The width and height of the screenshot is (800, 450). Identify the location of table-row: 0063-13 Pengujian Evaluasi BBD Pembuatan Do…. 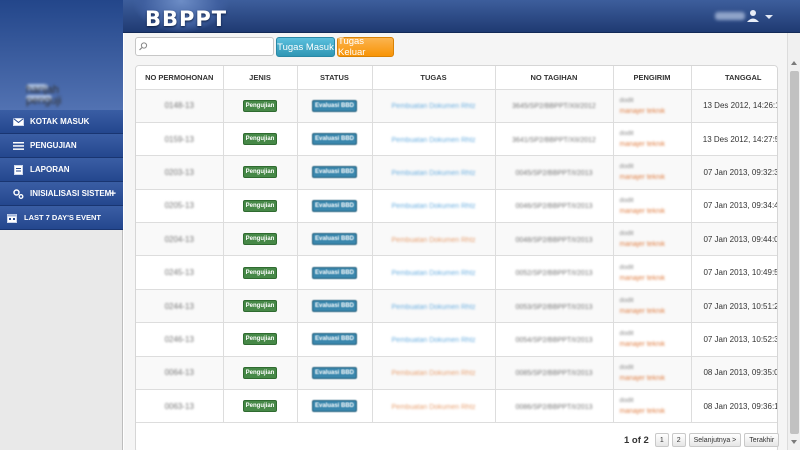
(456, 406).